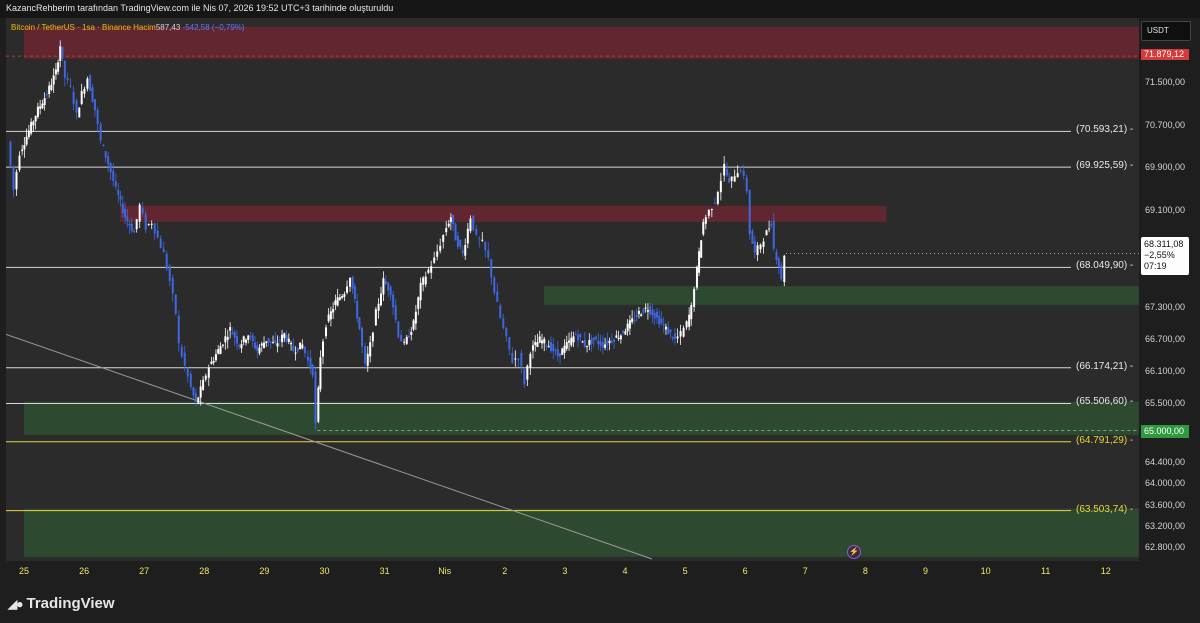 The width and height of the screenshot is (1200, 623). Describe the element at coordinates (1165, 124) in the screenshot. I see `price-tick-label: 70.700,00` at that location.